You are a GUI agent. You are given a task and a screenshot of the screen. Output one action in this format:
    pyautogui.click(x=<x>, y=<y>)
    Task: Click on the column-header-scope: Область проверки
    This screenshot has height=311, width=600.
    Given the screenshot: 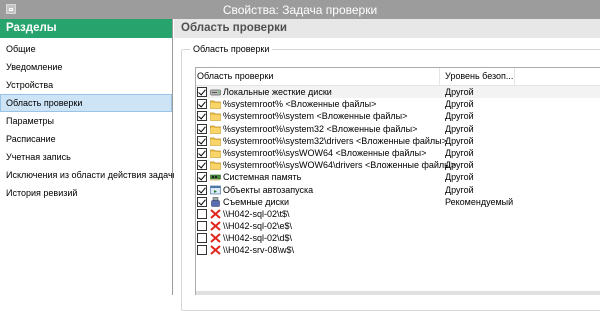 What is the action you would take?
    pyautogui.click(x=235, y=76)
    